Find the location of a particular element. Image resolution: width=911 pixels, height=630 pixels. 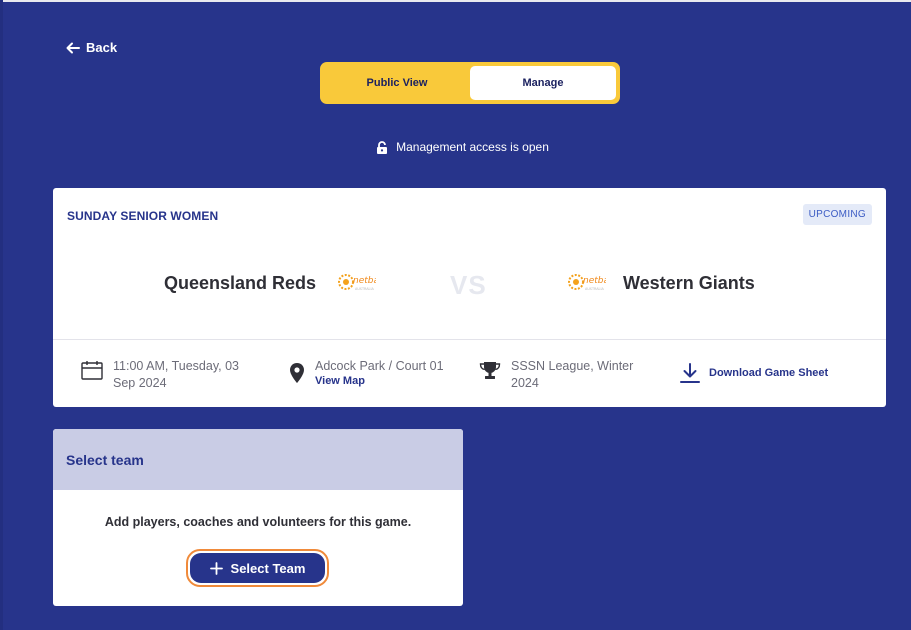

view-toggle: Public View Manage is located at coordinates (470, 83).